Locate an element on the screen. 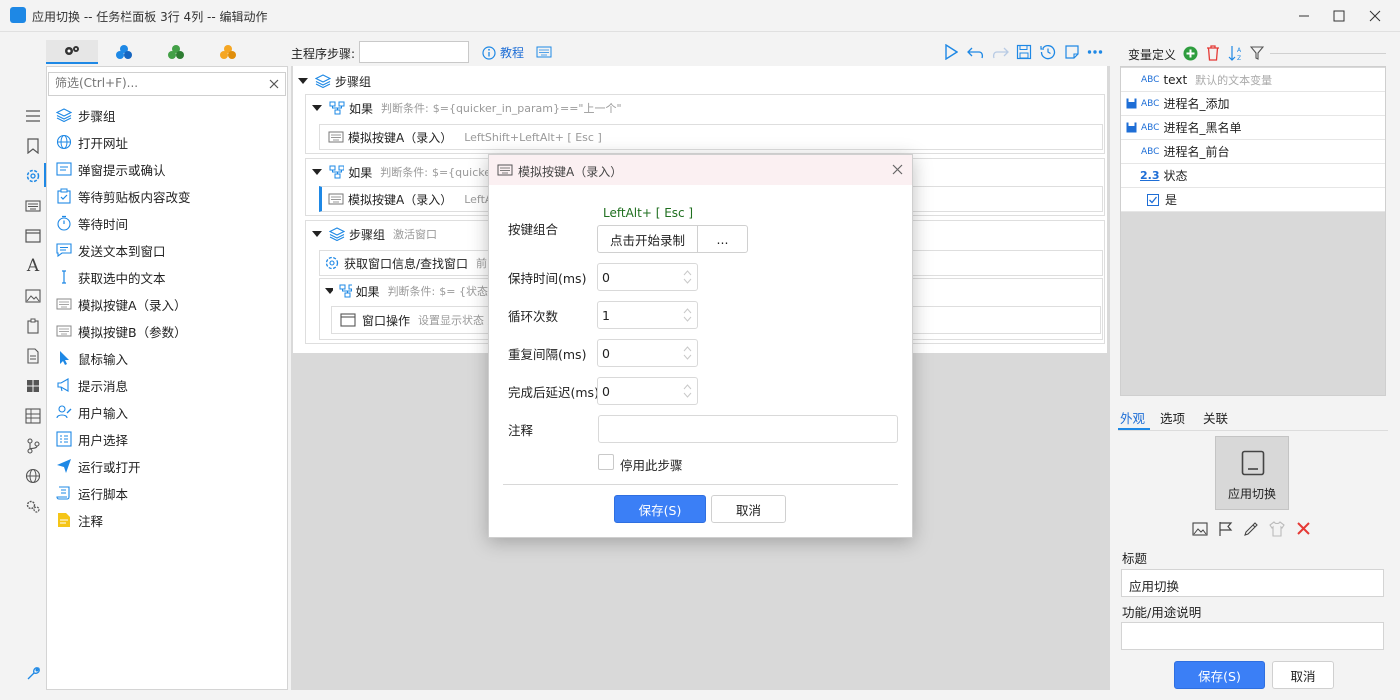  window-icon is located at coordinates (348, 320).